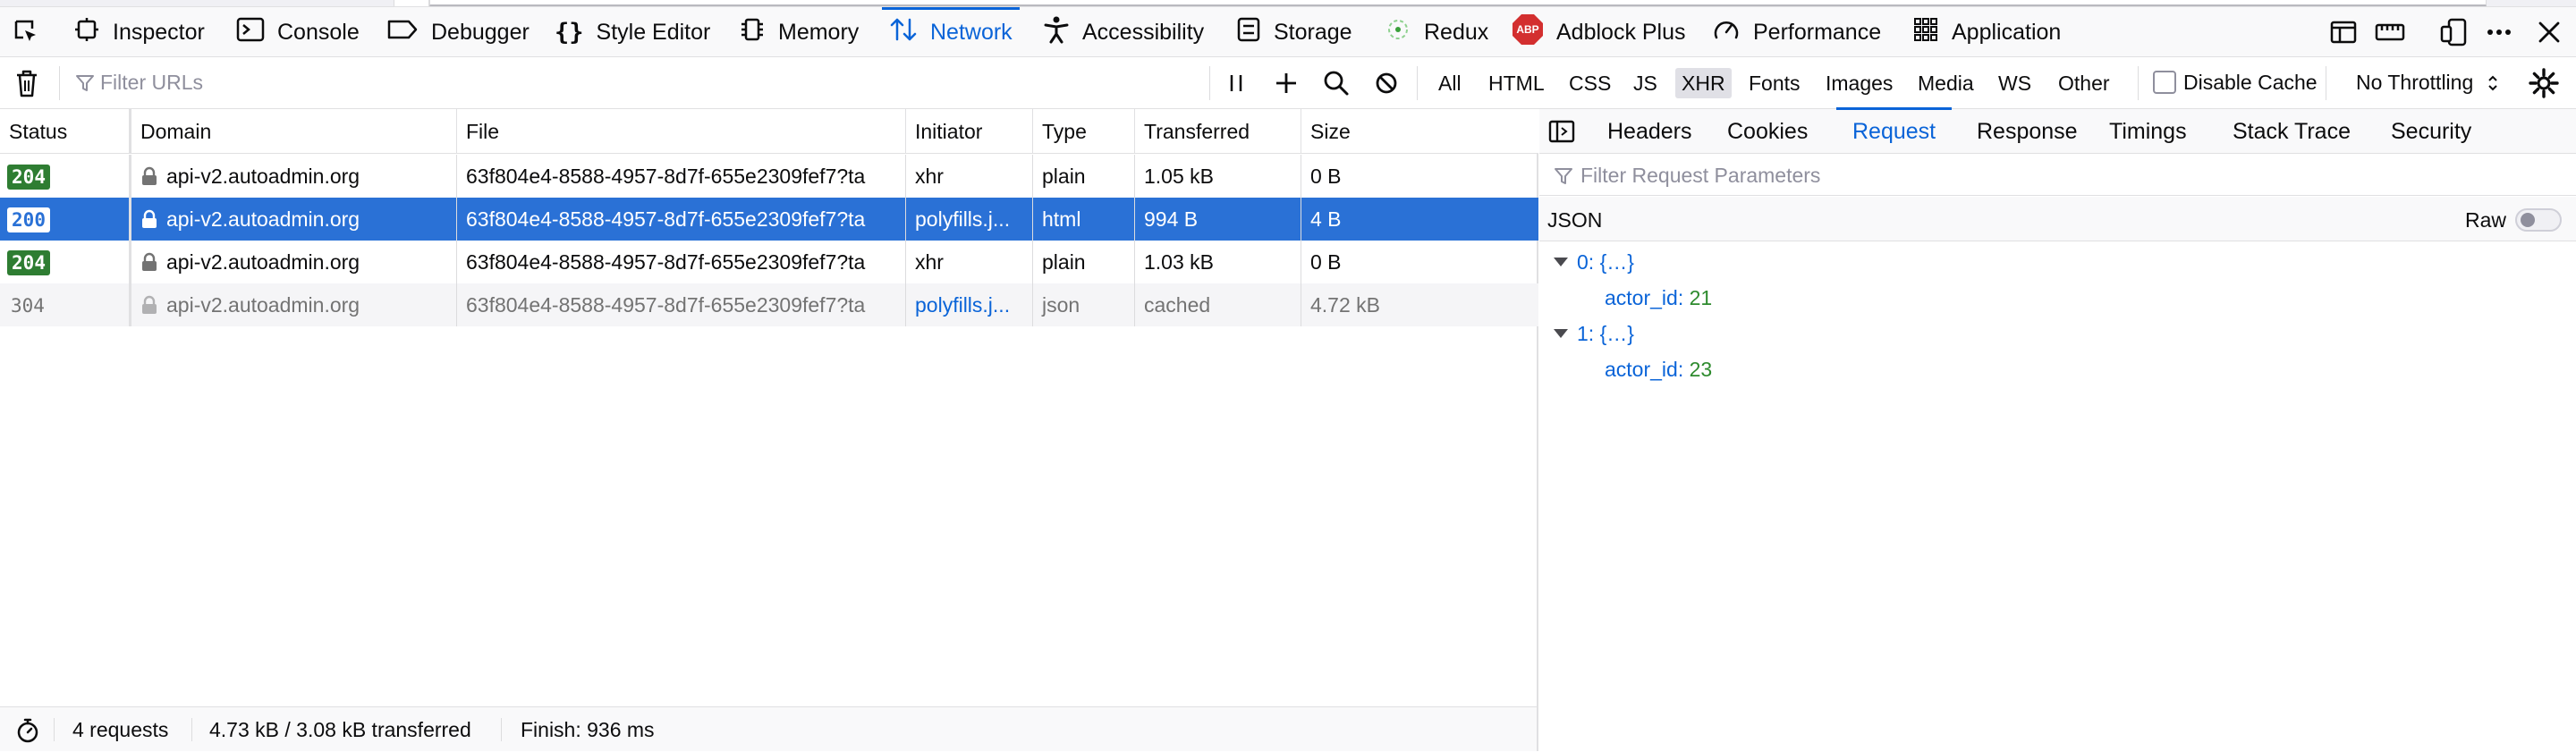  What do you see at coordinates (636, 83) in the screenshot?
I see `filter-urls-input: Filter URLs` at bounding box center [636, 83].